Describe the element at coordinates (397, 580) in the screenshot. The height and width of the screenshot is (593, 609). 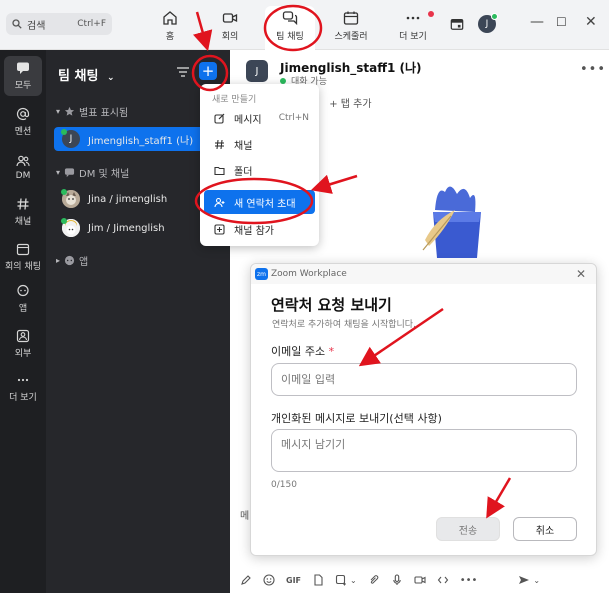
I see `microphone-icon` at that location.